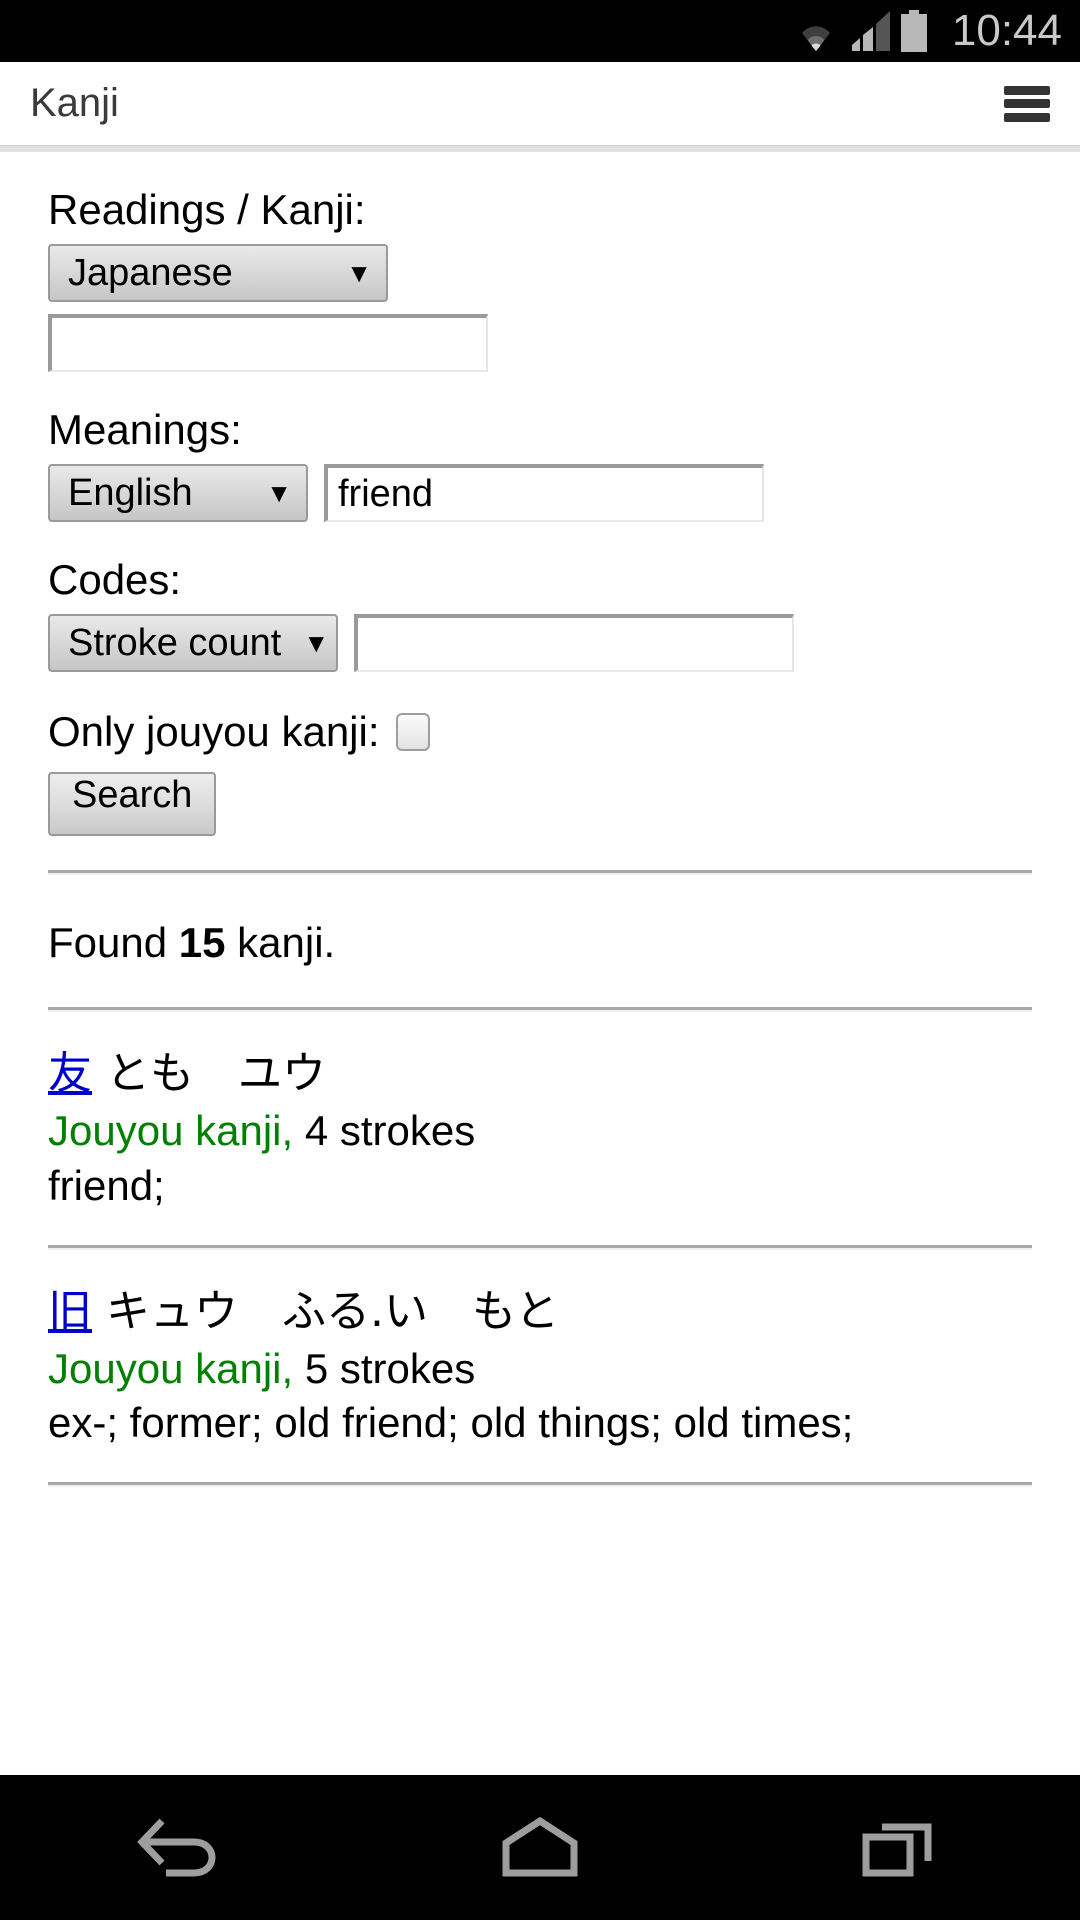 This screenshot has height=1920, width=1080. Describe the element at coordinates (384, 1368) in the screenshot. I see `stroke-count: 5 strokes` at that location.